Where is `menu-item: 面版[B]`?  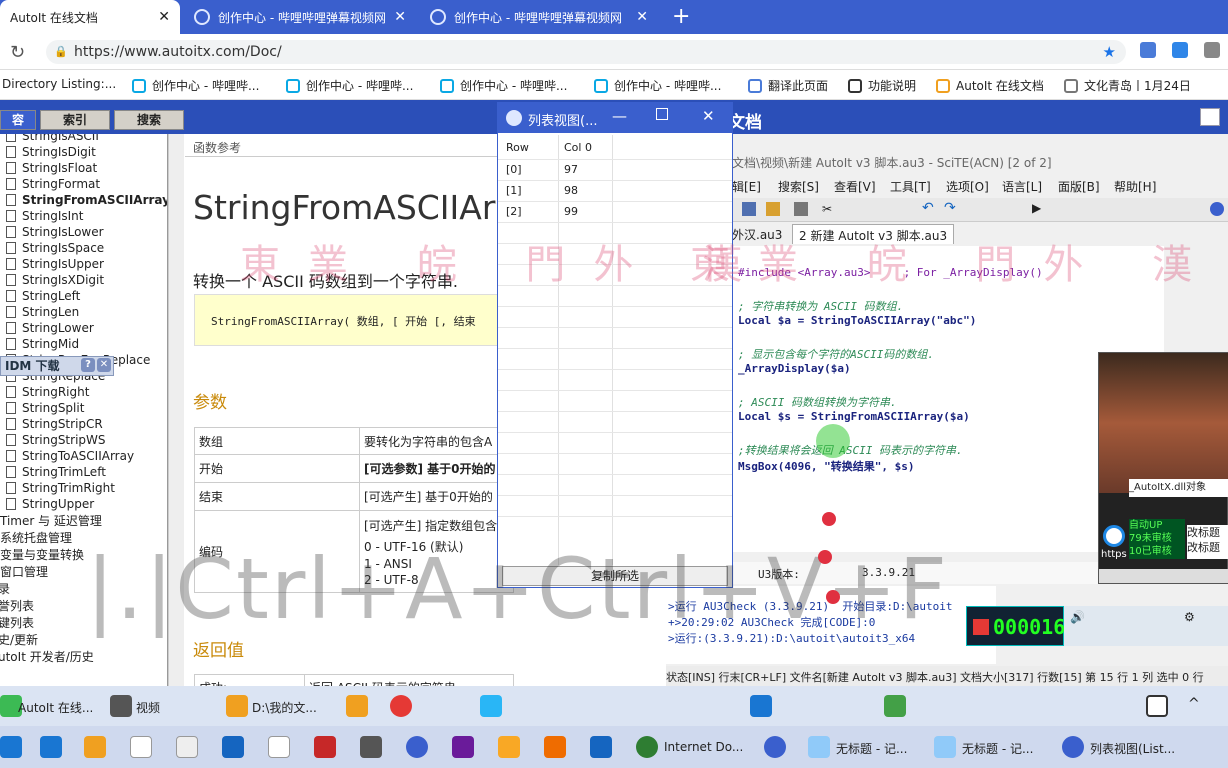 menu-item: 面版[B] is located at coordinates (1079, 186).